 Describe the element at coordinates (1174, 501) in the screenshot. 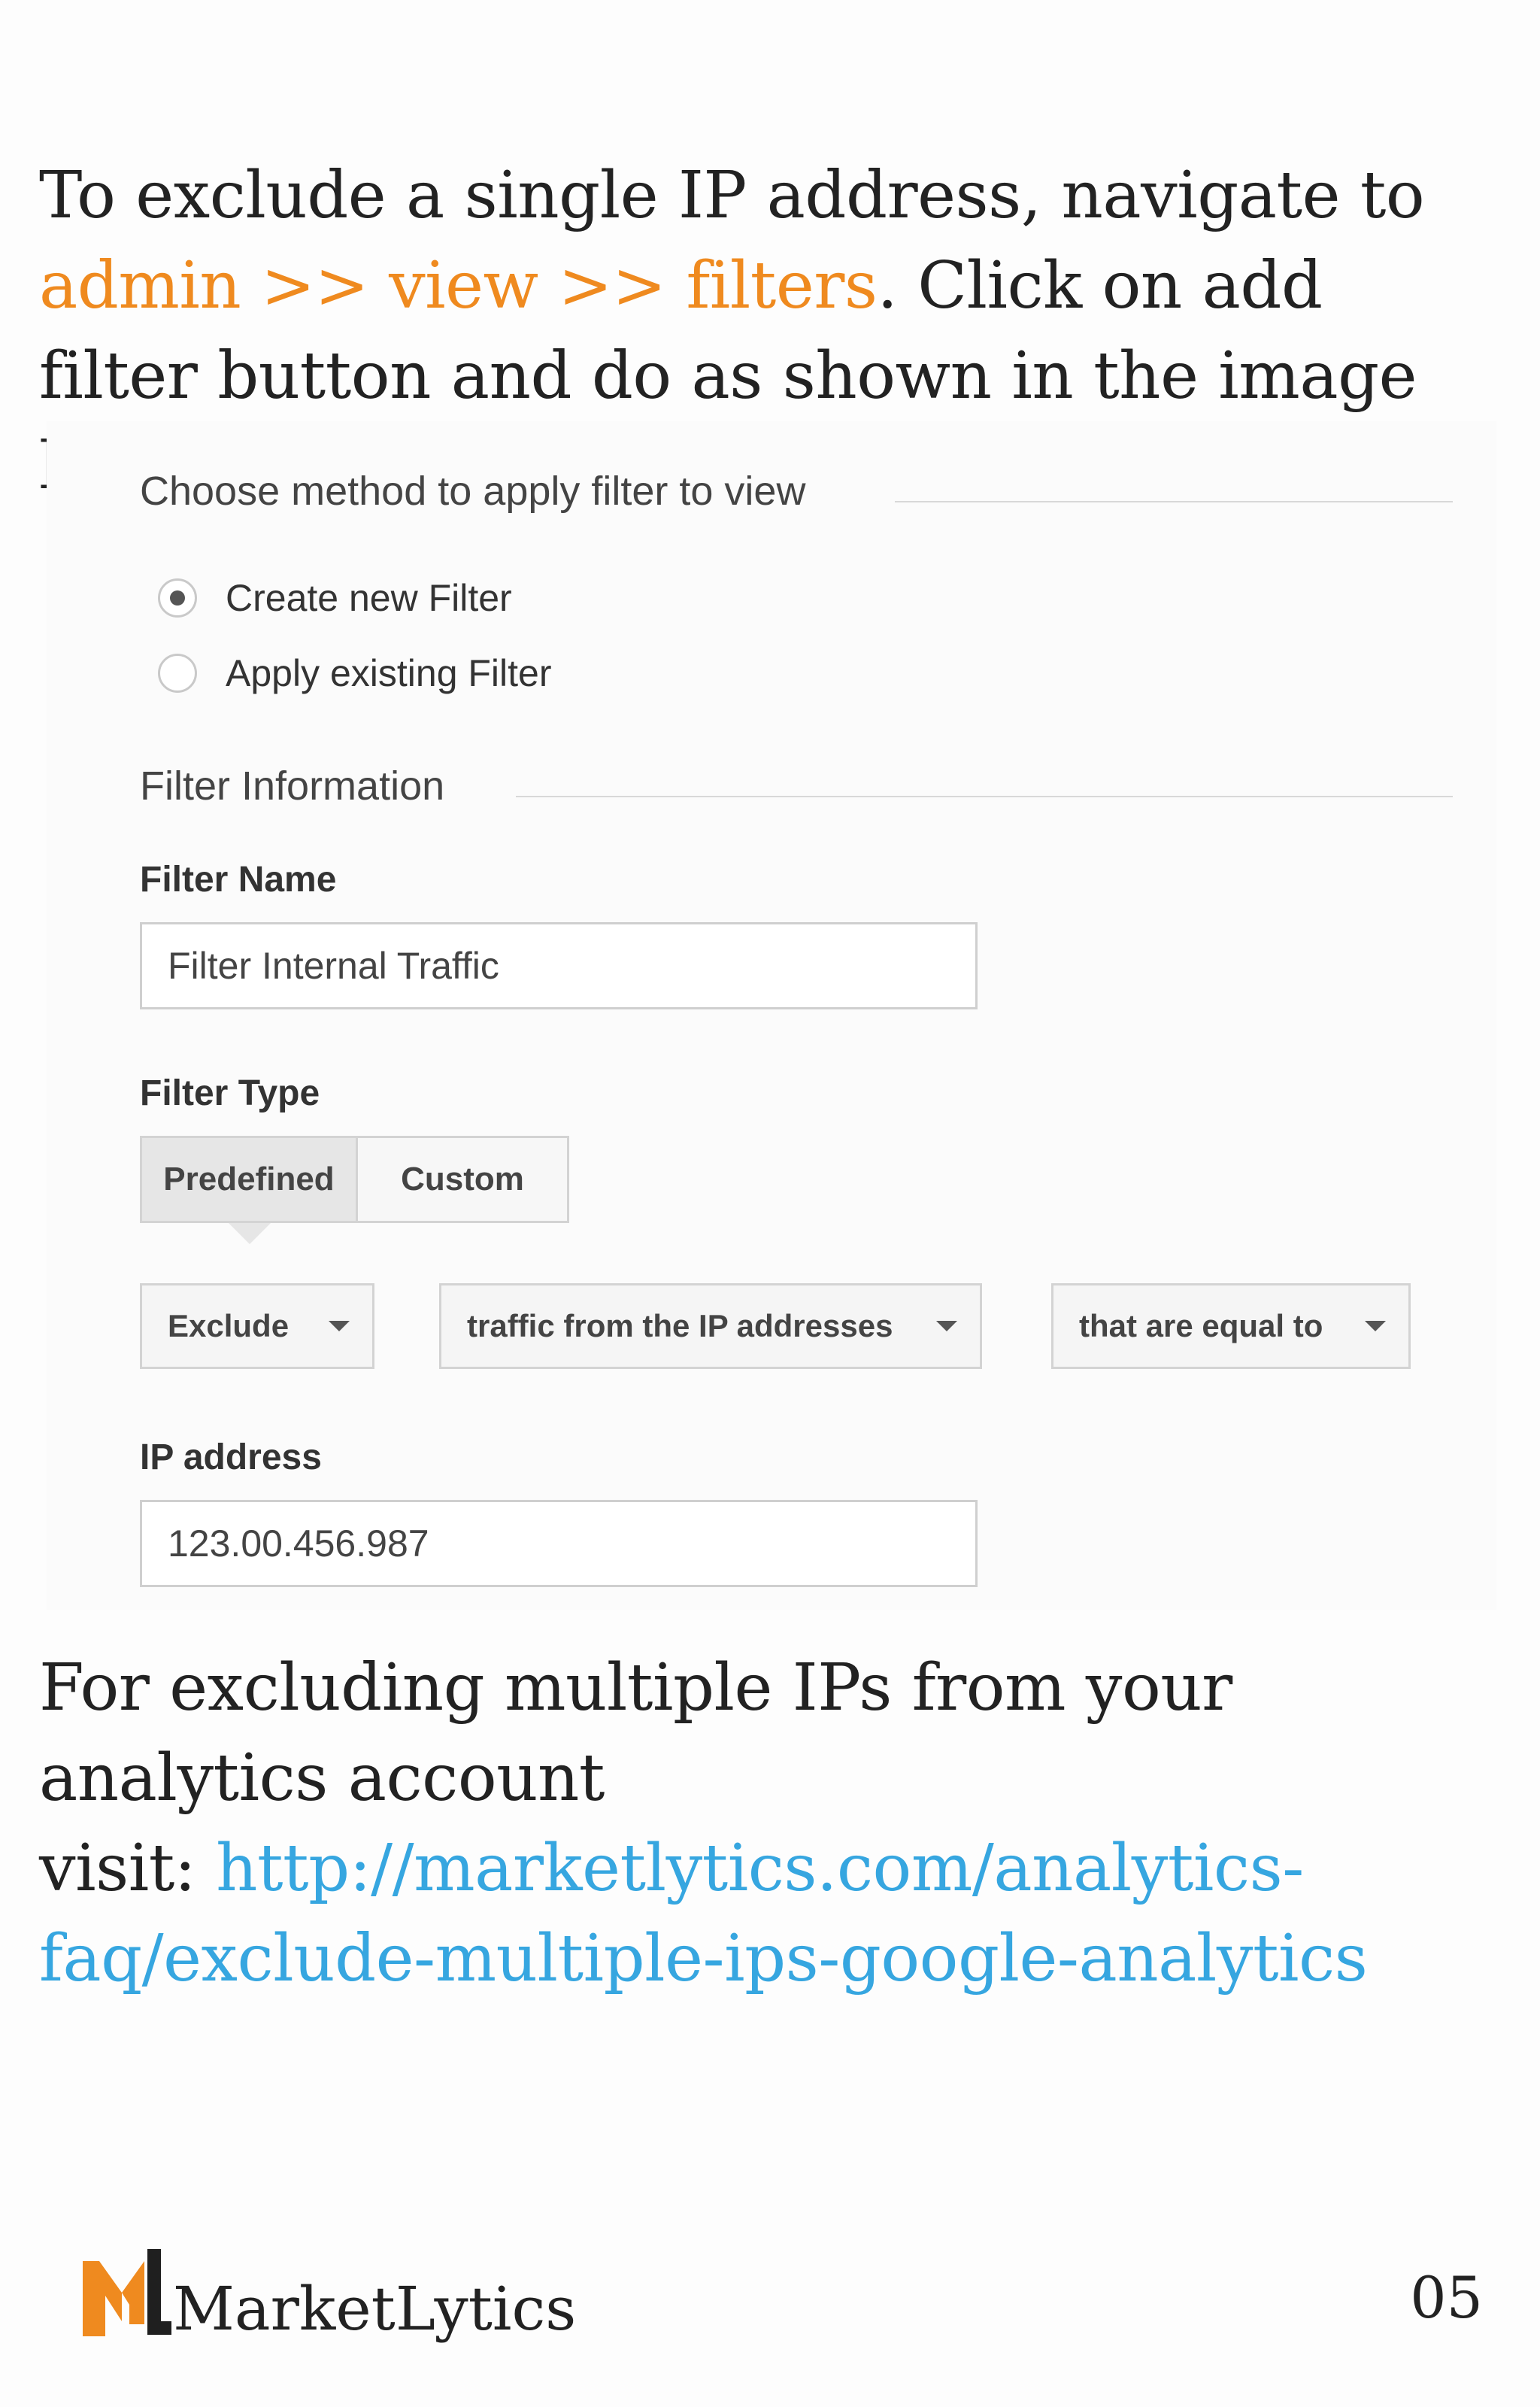

I see `method-divider` at that location.